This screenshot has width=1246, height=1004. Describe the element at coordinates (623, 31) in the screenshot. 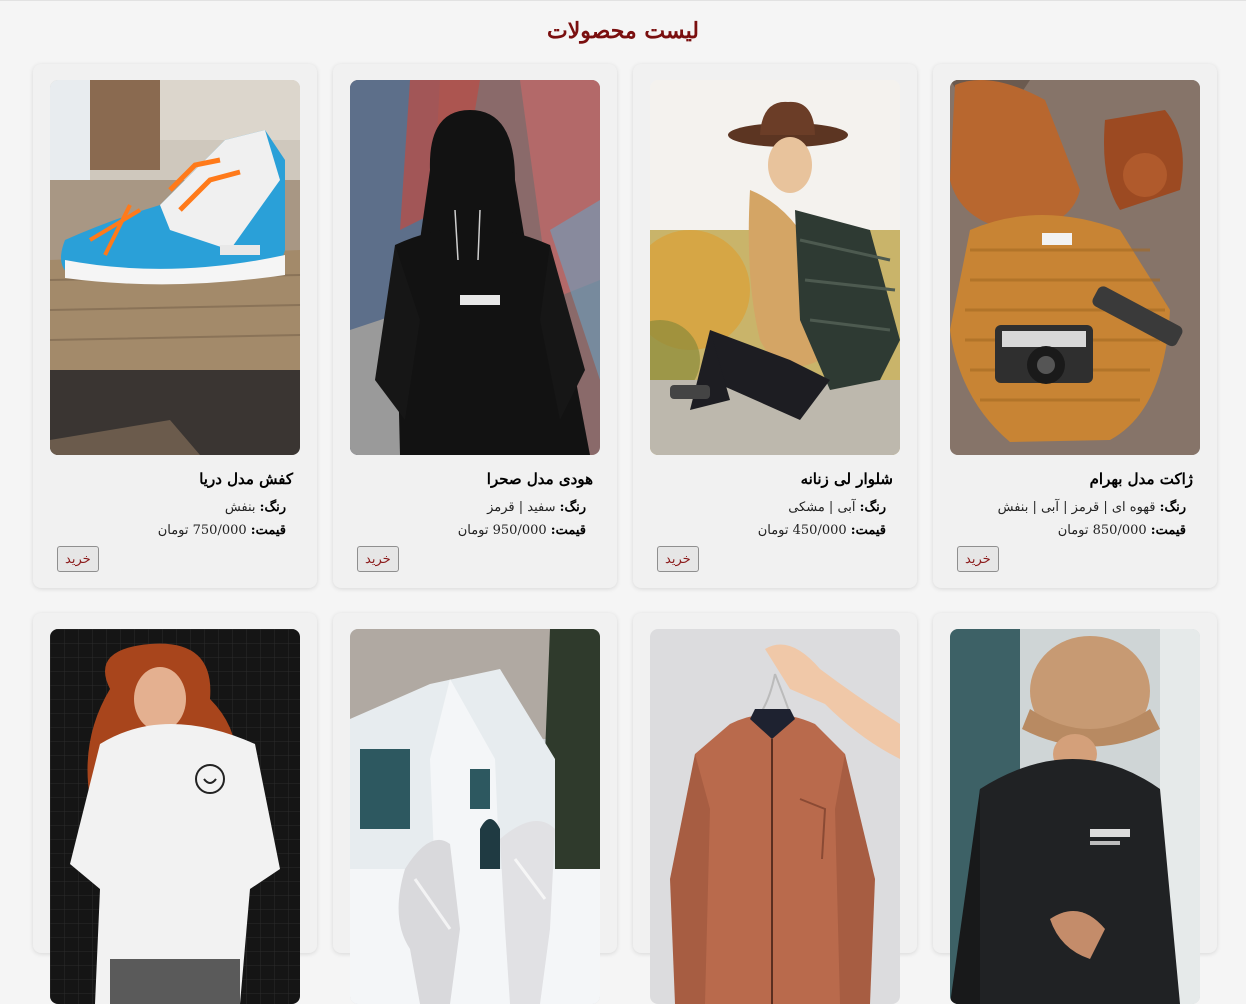

I see `page-title: لیست محصولات` at that location.